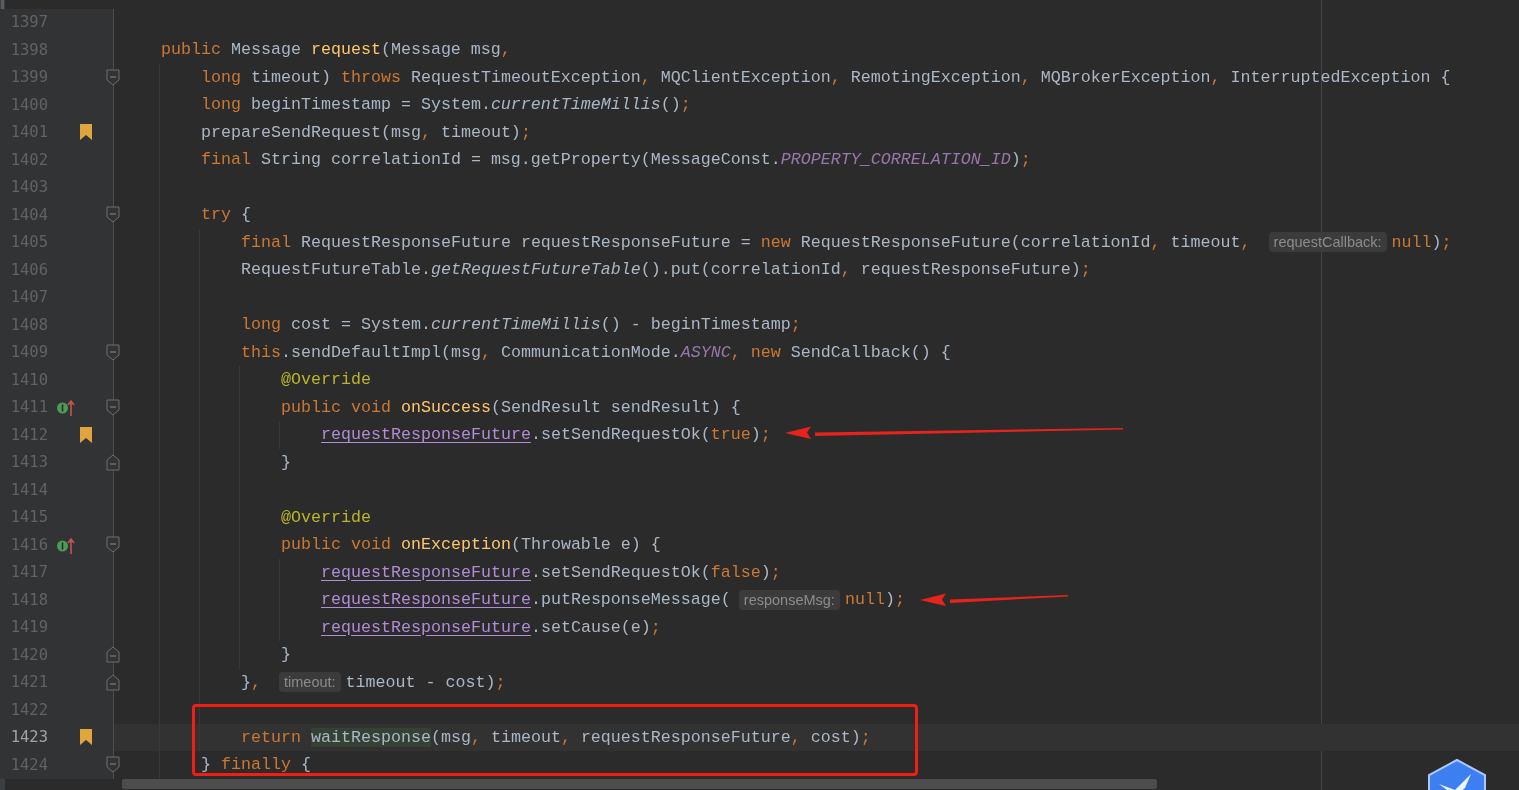 Image resolution: width=1519 pixels, height=790 pixels. Describe the element at coordinates (66, 407) in the screenshot. I see `override-marker-icon` at that location.